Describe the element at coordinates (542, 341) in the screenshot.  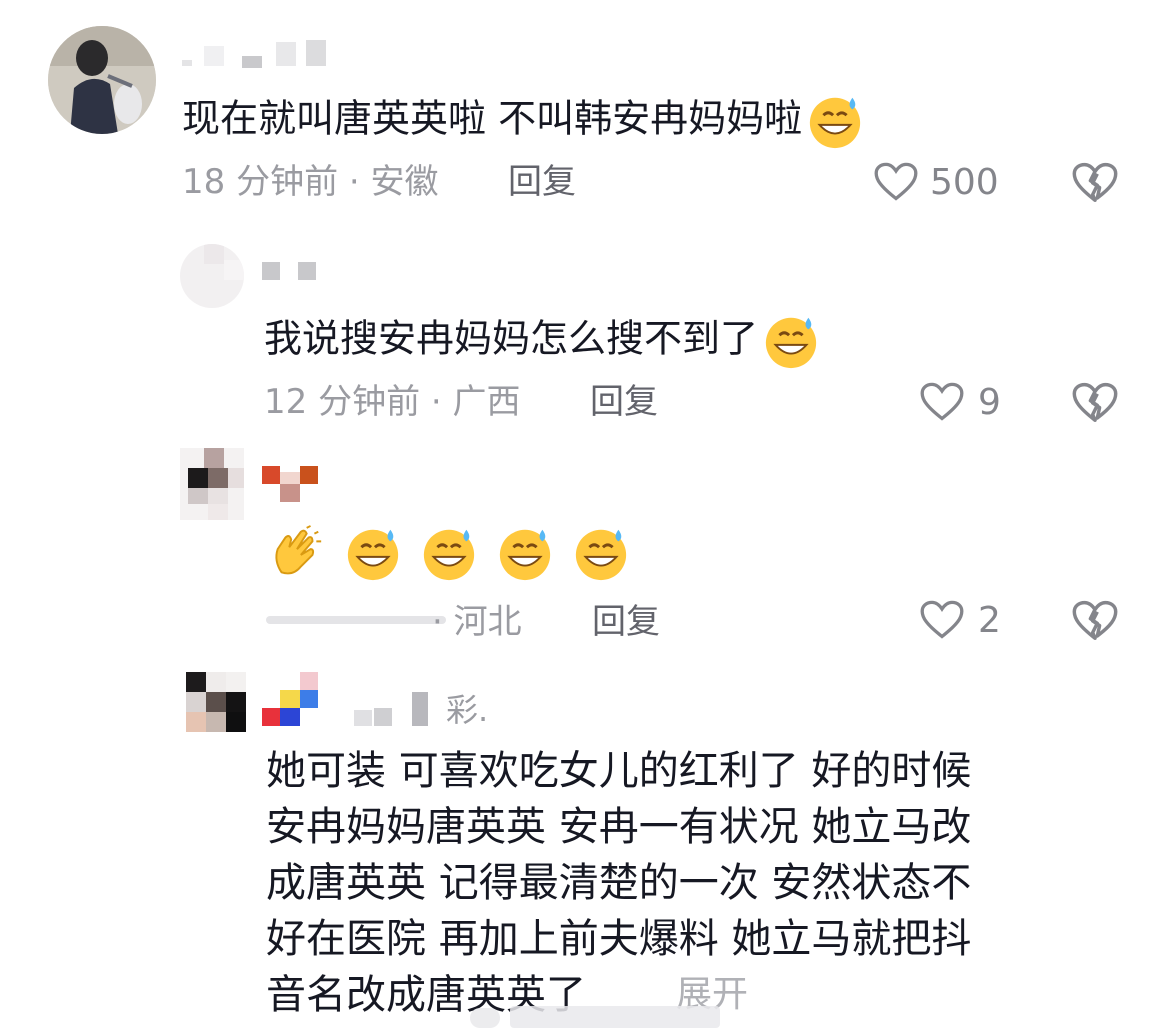
I see `comment-text: 我说搜安冉妈妈怎么搜不到了` at that location.